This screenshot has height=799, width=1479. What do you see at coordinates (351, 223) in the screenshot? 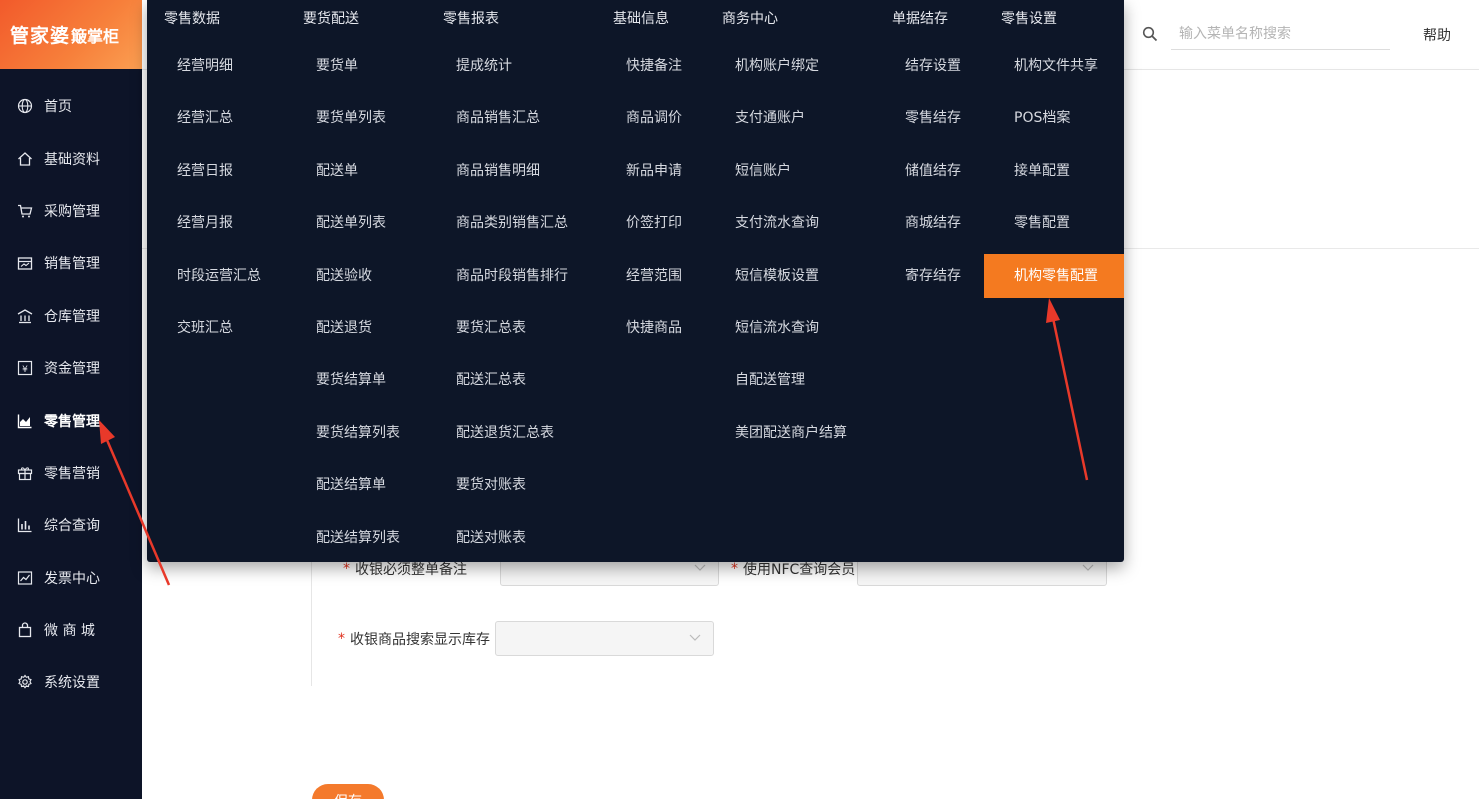
I see `menu-item: 配送单列表` at bounding box center [351, 223].